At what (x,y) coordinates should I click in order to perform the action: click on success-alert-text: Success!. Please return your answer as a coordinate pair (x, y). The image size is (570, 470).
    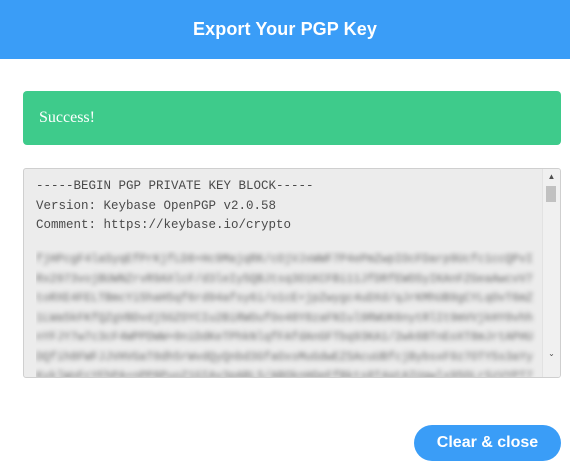
    Looking at the image, I should click on (67, 117).